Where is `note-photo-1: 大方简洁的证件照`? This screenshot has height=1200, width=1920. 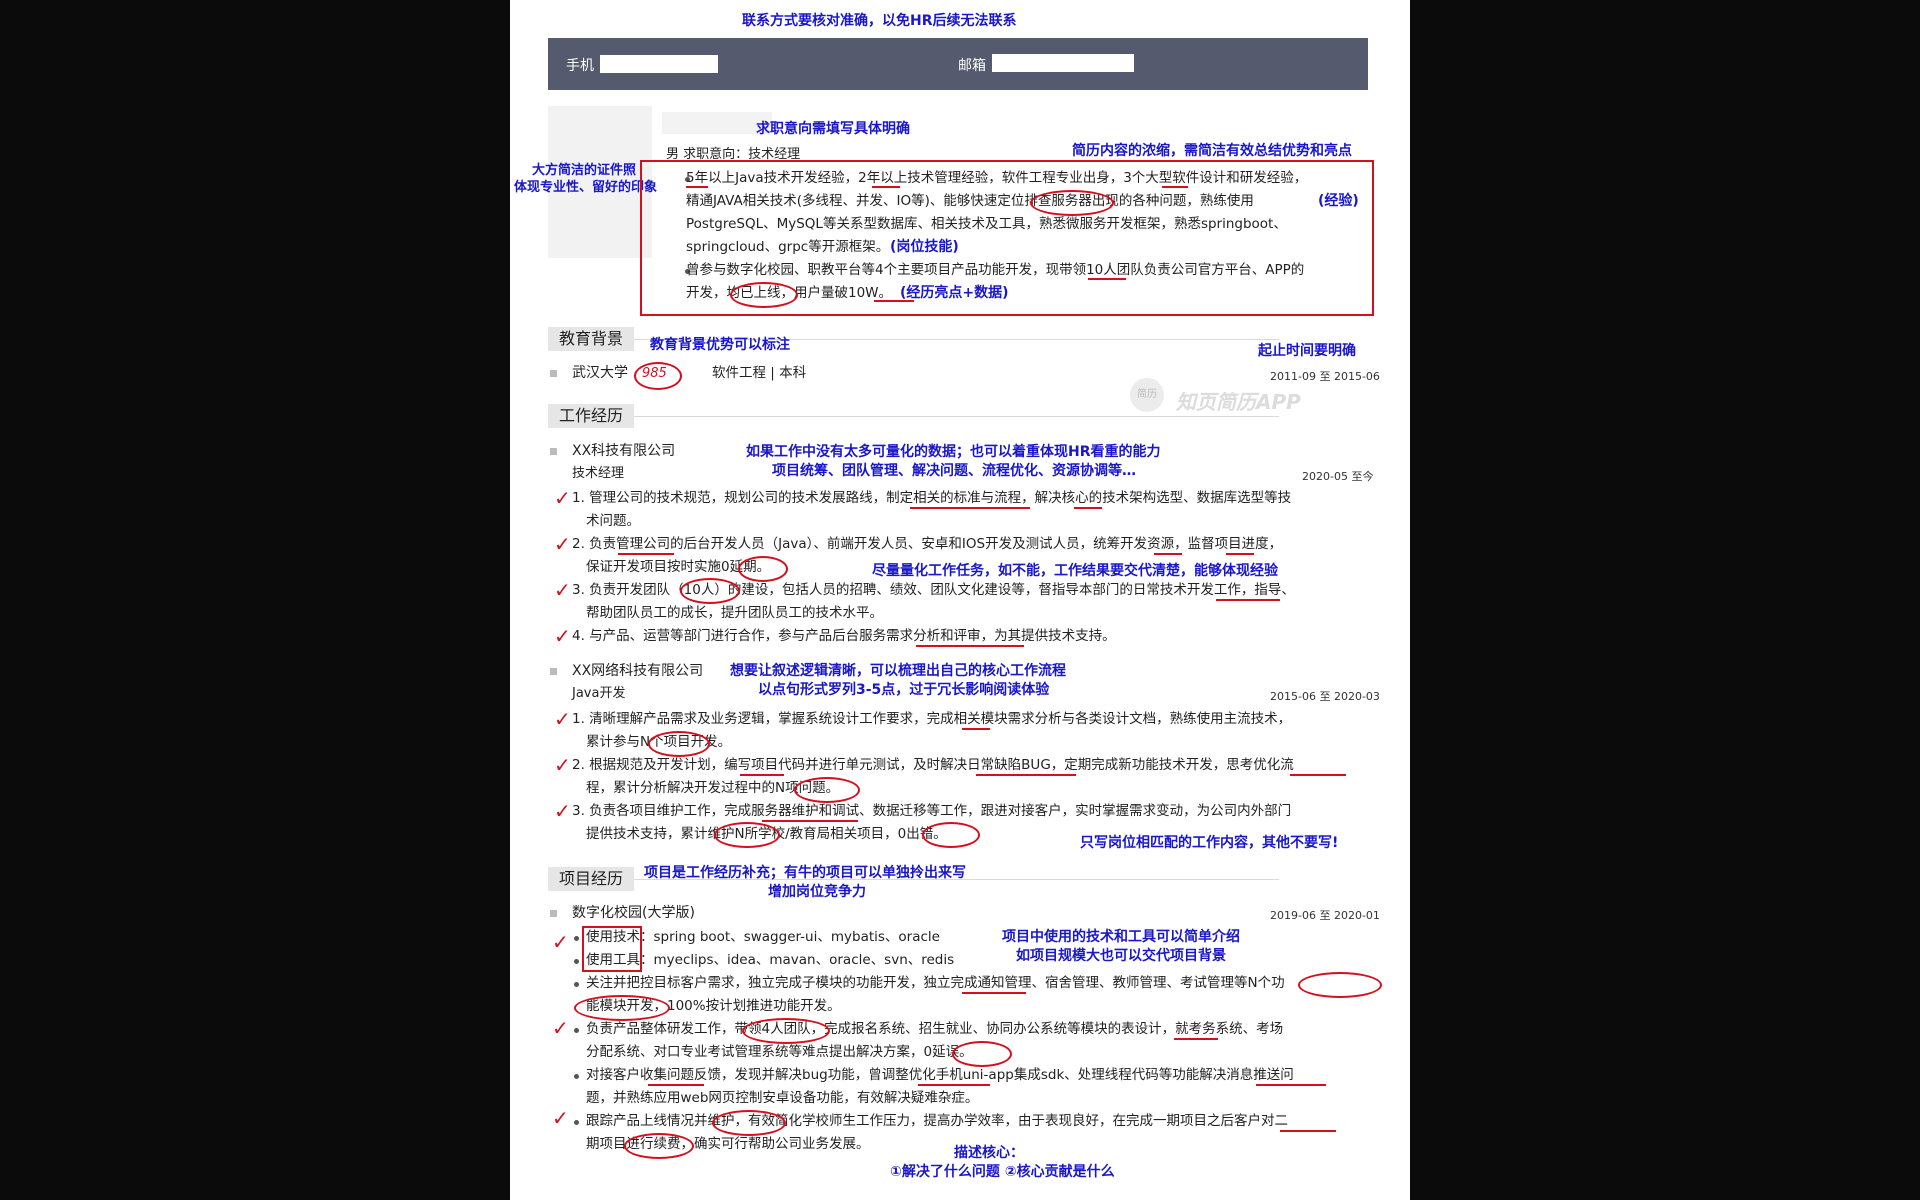
note-photo-1: 大方简洁的证件照 is located at coordinates (584, 170).